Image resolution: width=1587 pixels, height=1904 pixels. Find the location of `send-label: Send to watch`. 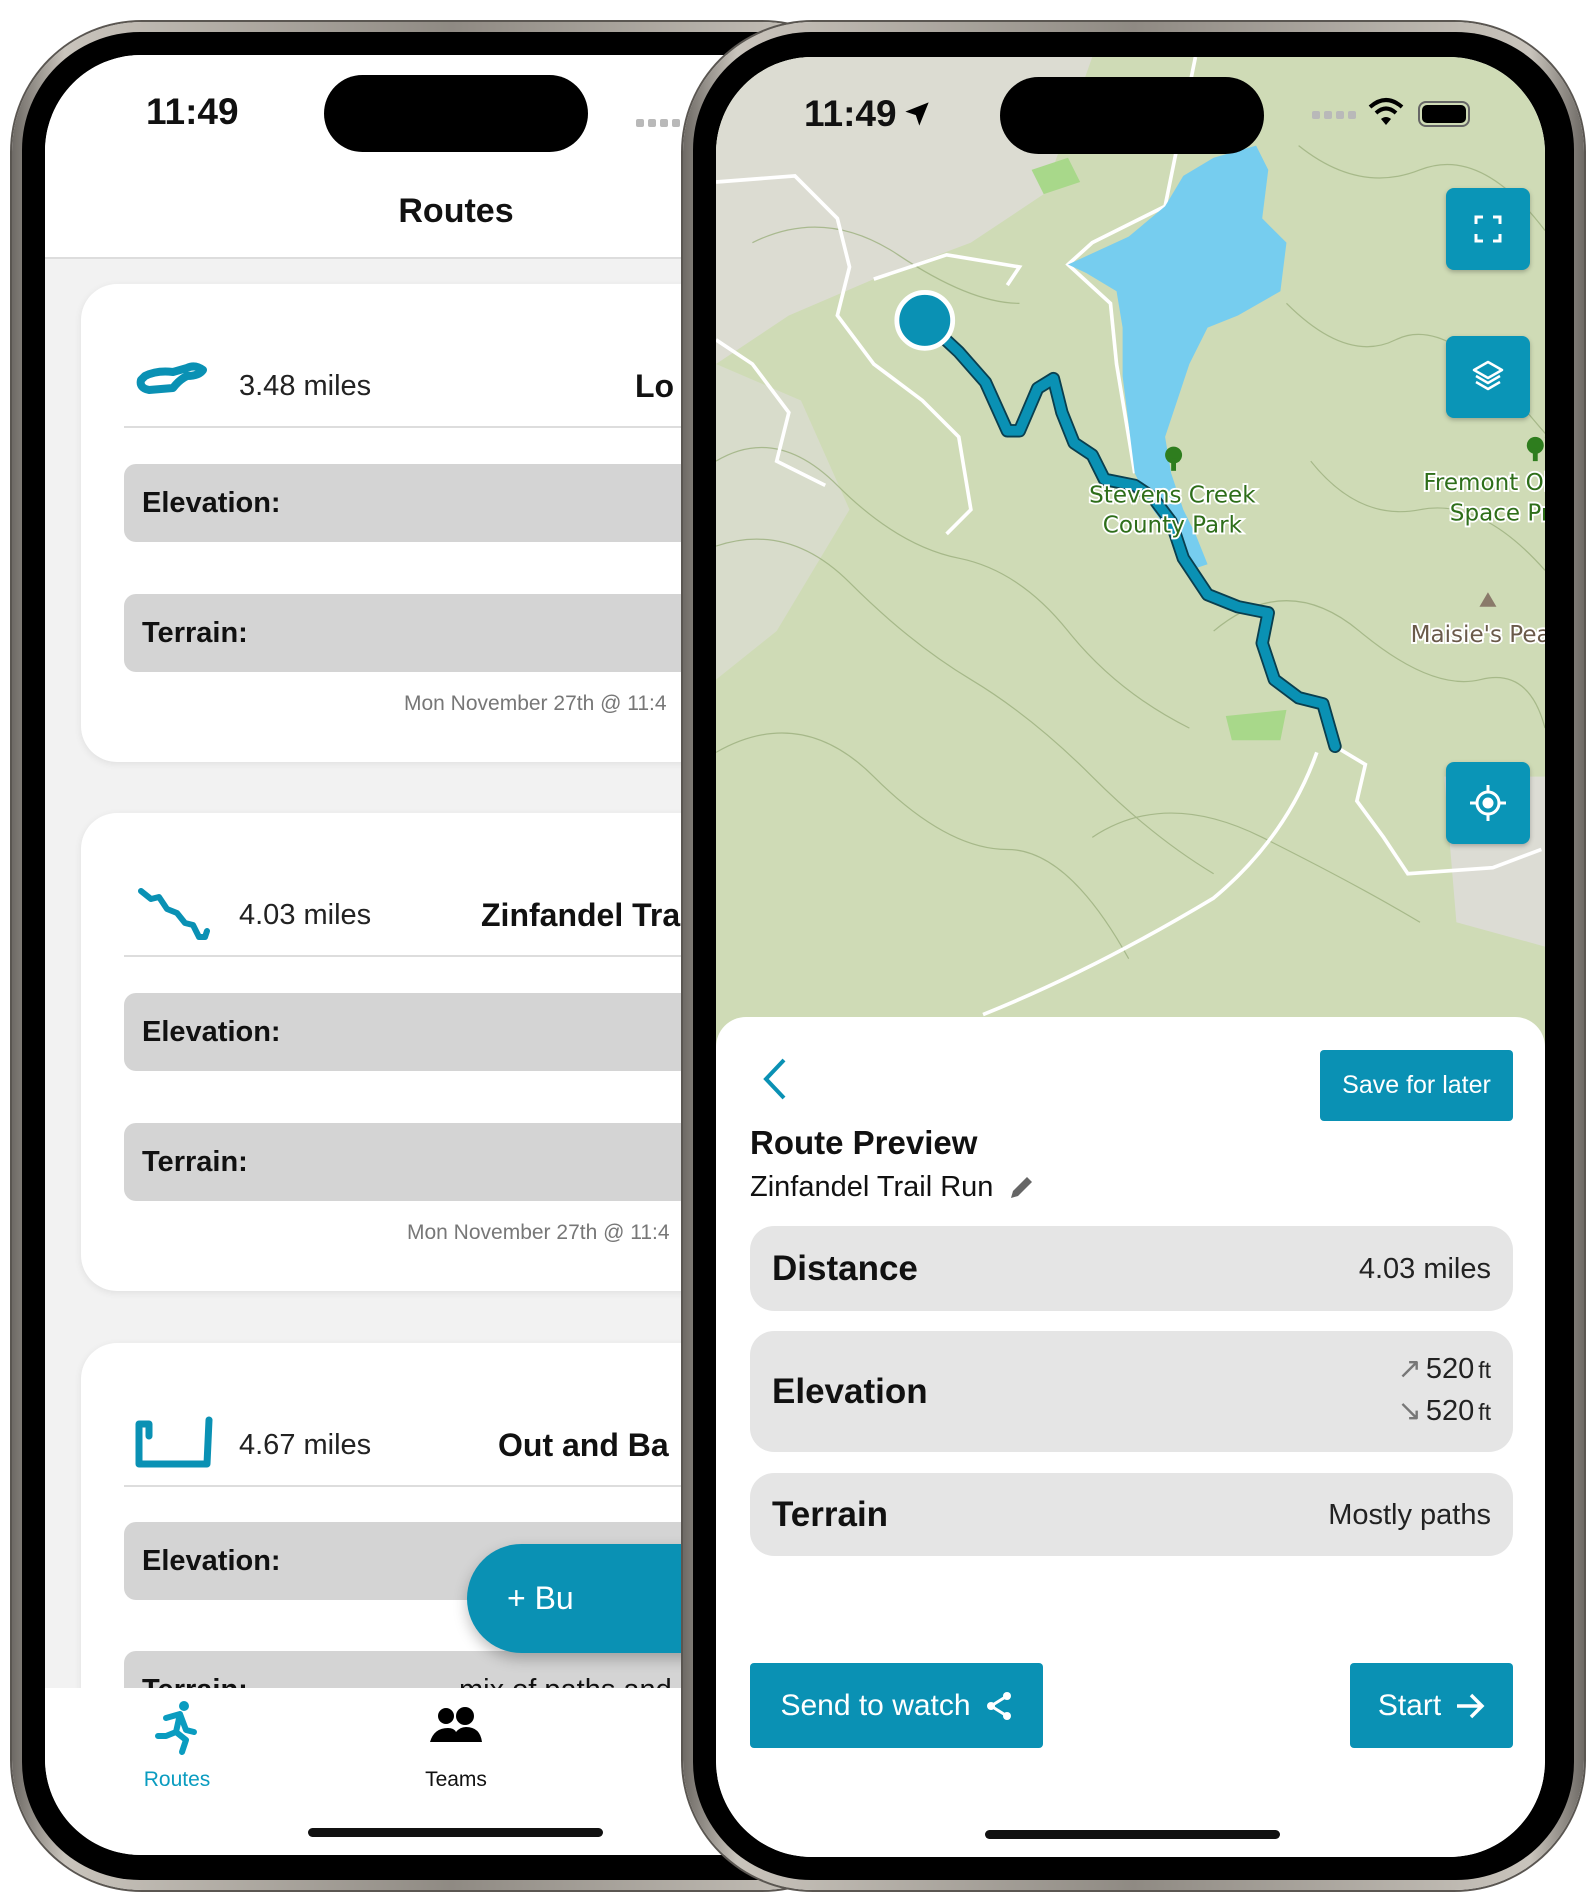

send-label: Send to watch is located at coordinates (875, 1705).